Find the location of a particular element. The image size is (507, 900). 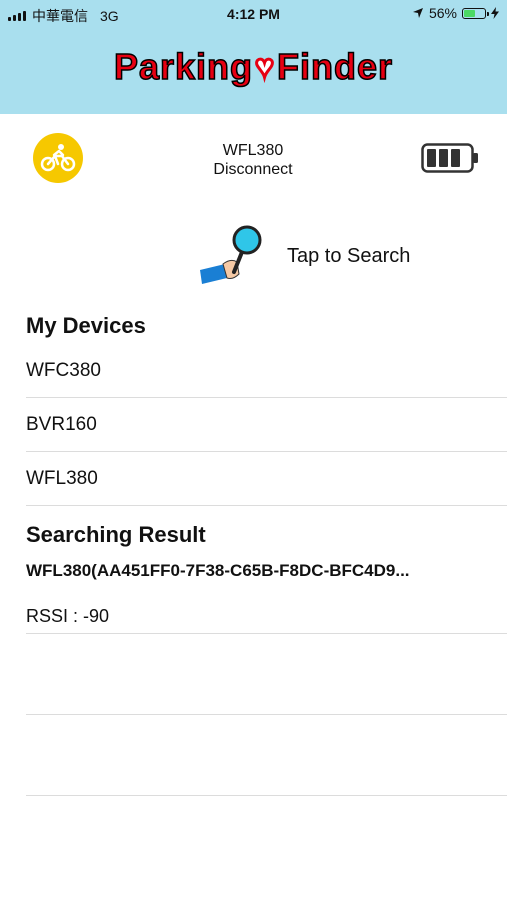

heart-icon: ♥ is located at coordinates (265, 66).